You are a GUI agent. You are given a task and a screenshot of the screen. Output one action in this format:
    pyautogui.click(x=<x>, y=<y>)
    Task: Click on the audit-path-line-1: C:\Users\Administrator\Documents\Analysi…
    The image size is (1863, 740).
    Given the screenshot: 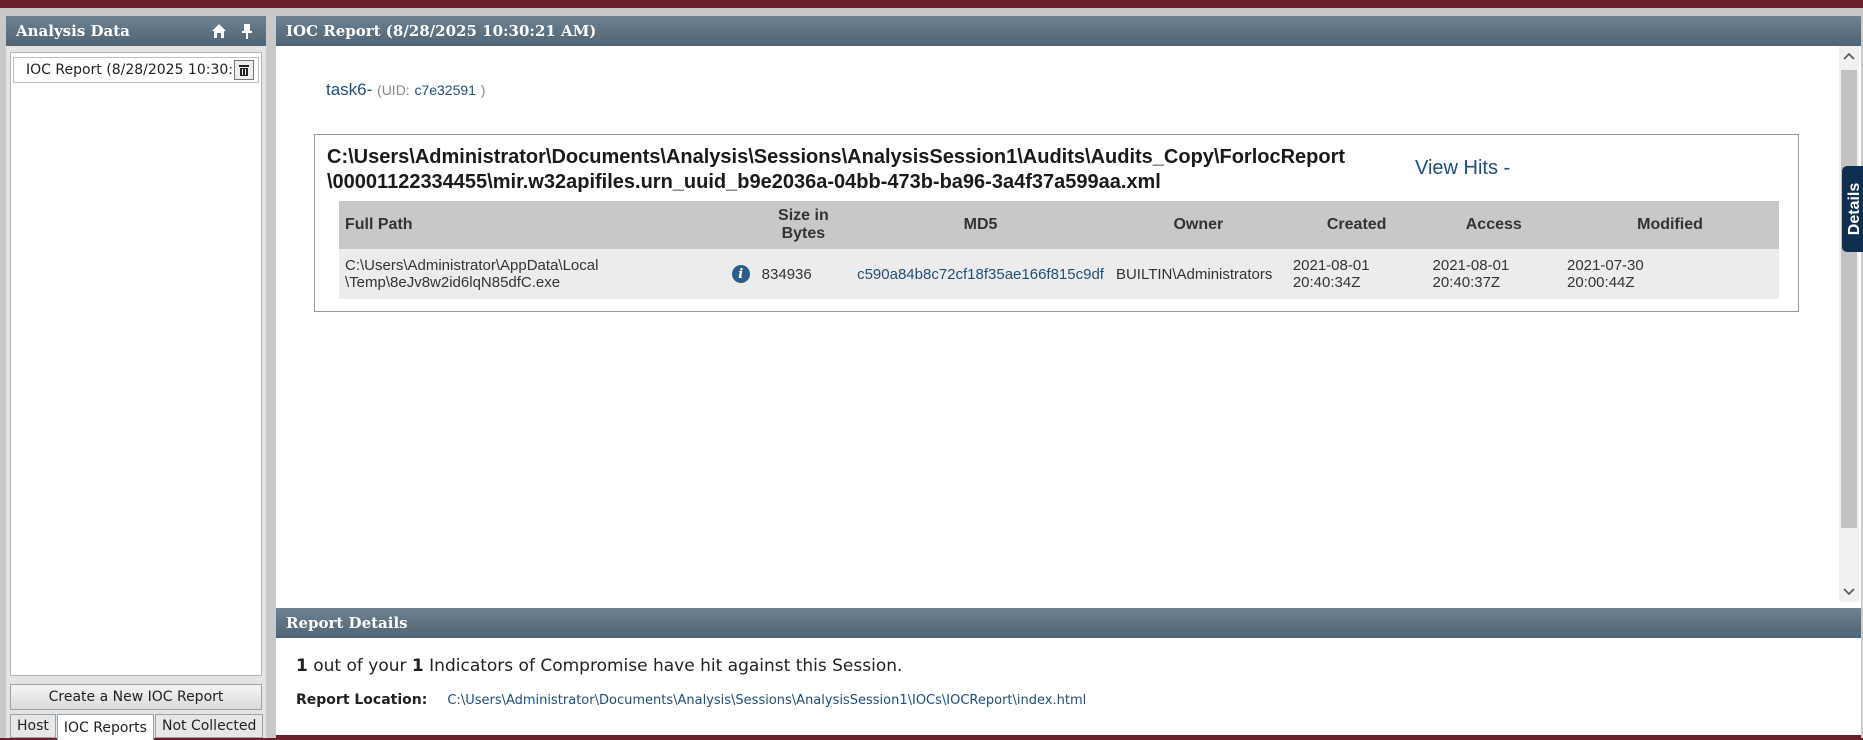 What is the action you would take?
    pyautogui.click(x=847, y=157)
    